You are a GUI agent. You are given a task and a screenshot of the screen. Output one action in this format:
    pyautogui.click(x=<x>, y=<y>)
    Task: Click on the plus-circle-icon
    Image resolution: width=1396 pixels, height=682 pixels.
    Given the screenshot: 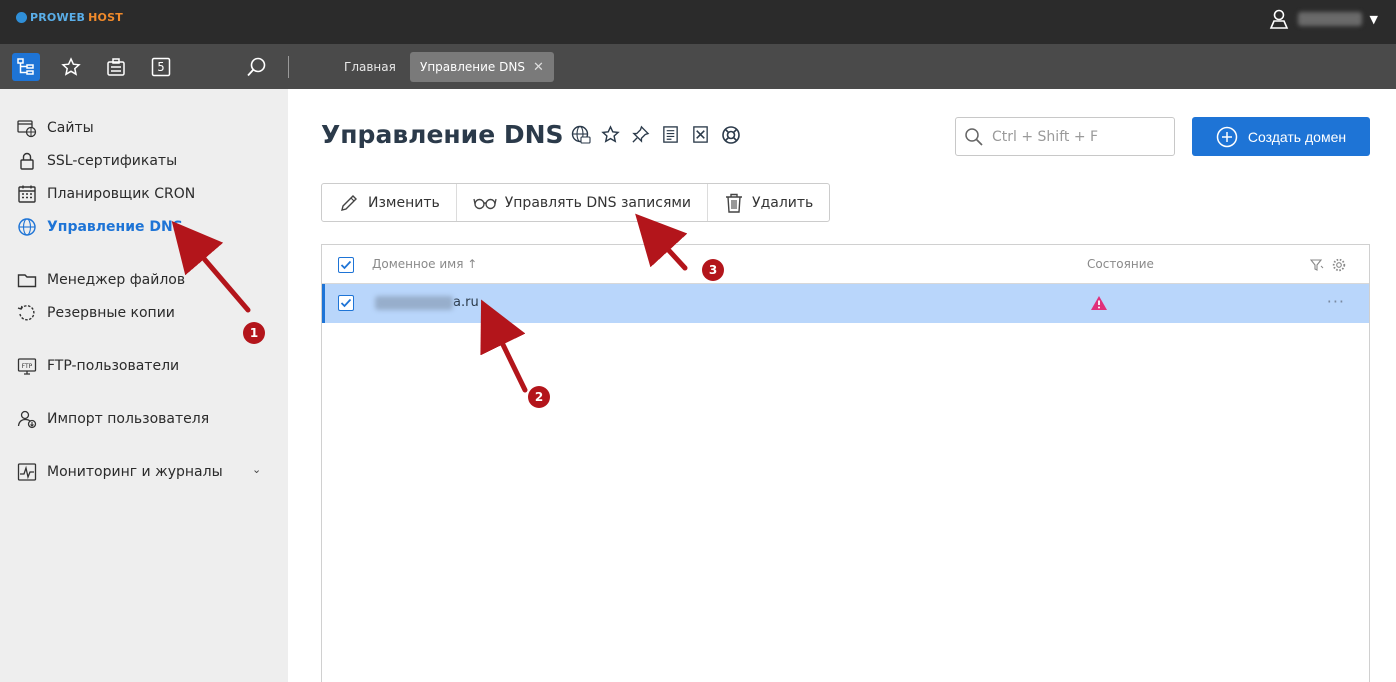 What is the action you would take?
    pyautogui.click(x=1227, y=136)
    